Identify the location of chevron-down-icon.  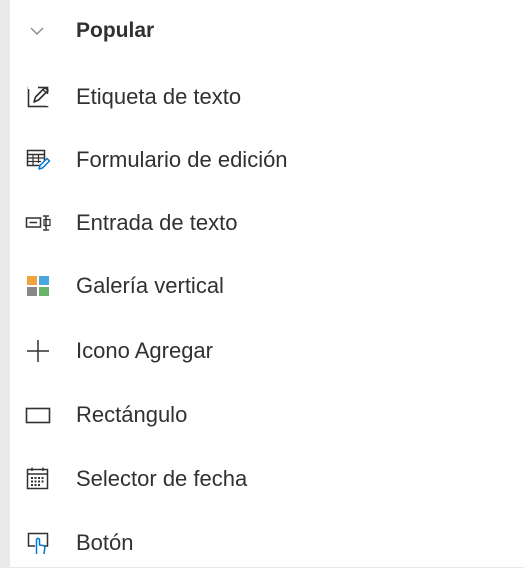
(37, 31).